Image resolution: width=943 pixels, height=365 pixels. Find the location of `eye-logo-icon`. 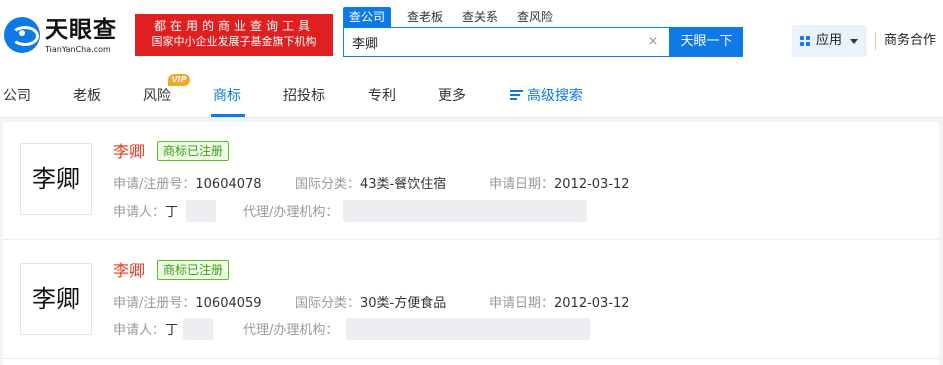

eye-logo-icon is located at coordinates (22, 35).